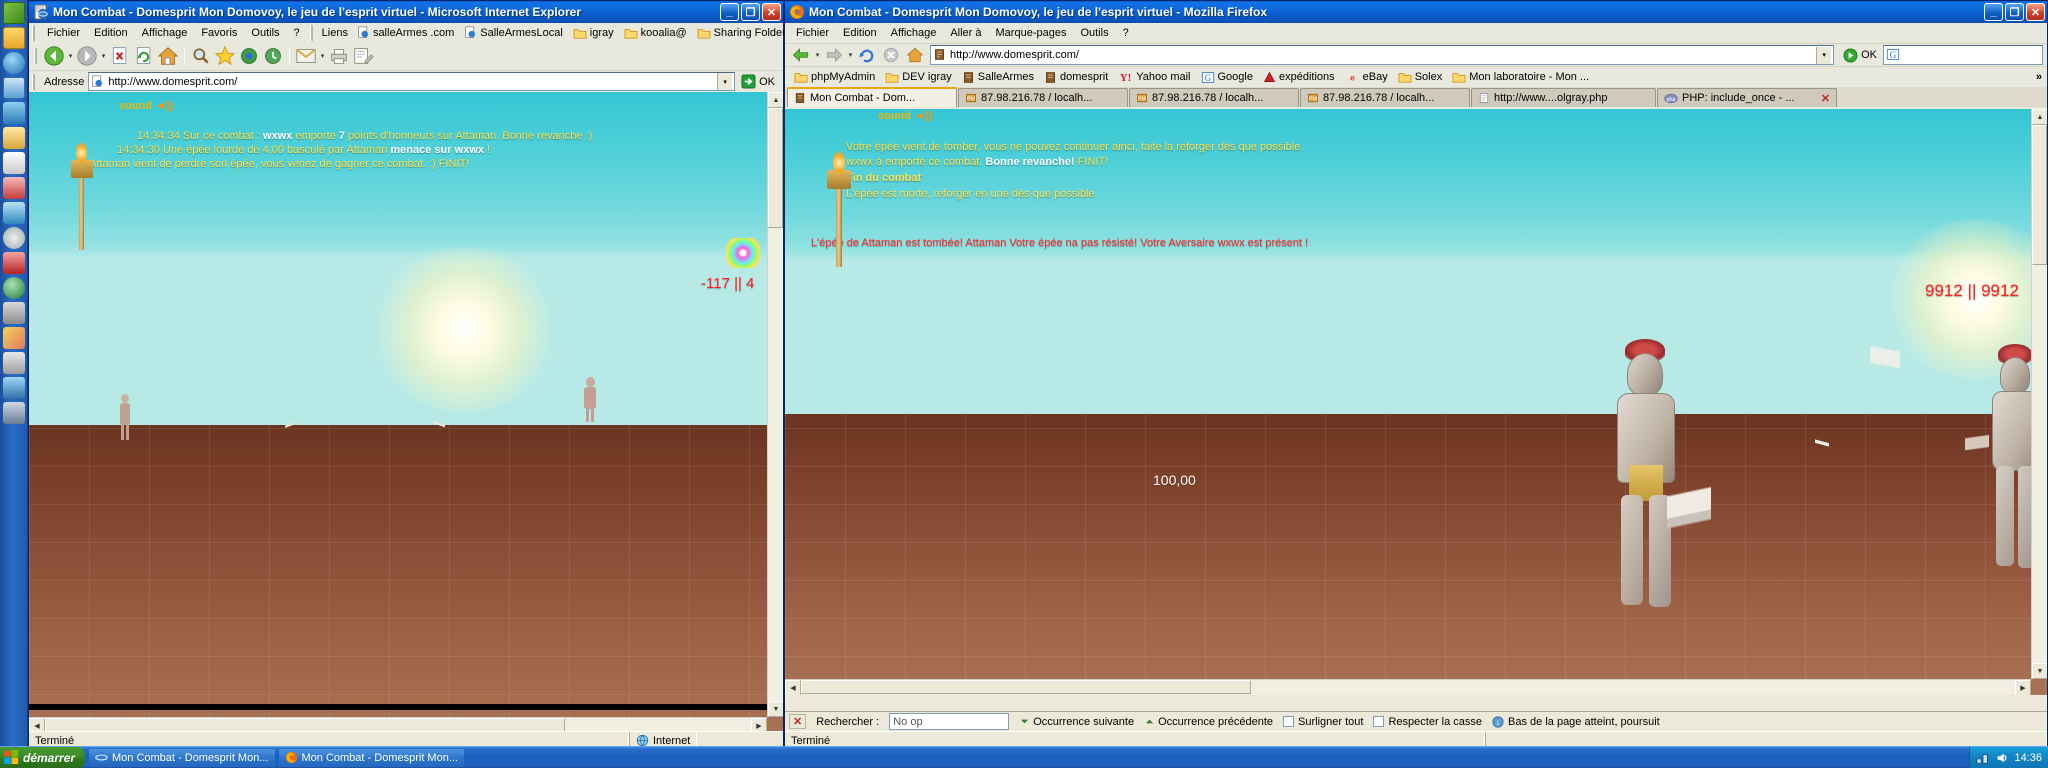 The height and width of the screenshot is (768, 2048). I want to click on back-dropdown-icon: ▾, so click(70, 56).